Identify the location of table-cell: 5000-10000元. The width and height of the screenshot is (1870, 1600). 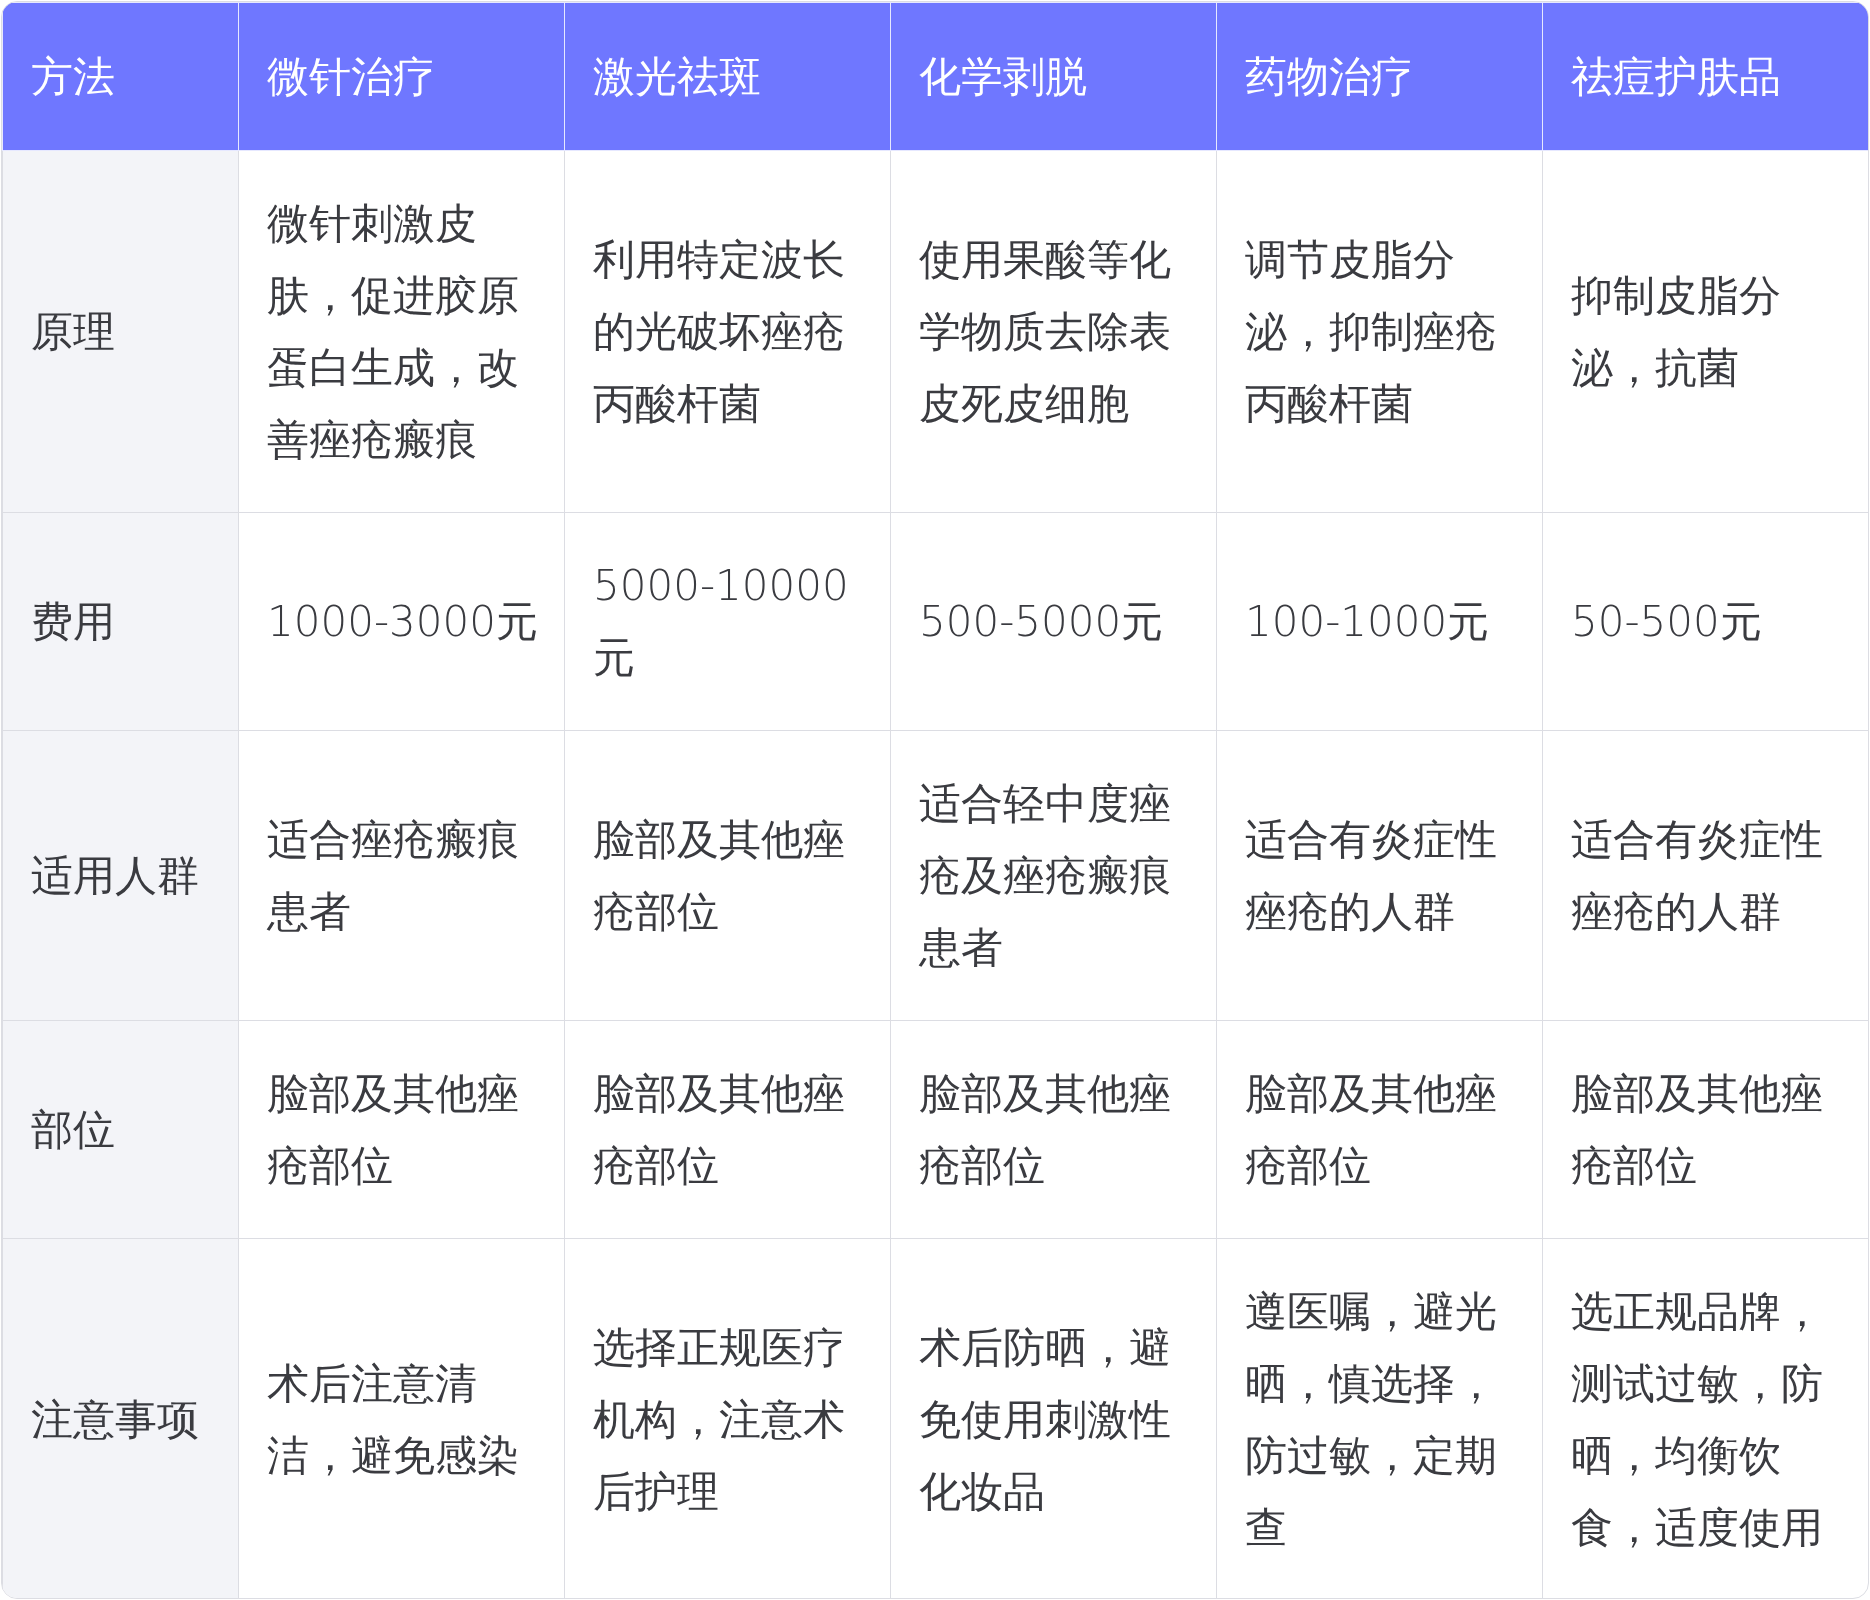
(727, 621).